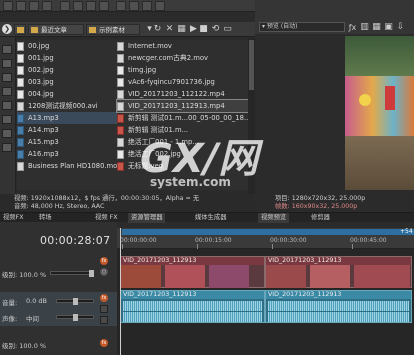 The height and width of the screenshot is (355, 414). Describe the element at coordinates (67, 142) in the screenshot. I see `list-item: A15.mp3` at that location.